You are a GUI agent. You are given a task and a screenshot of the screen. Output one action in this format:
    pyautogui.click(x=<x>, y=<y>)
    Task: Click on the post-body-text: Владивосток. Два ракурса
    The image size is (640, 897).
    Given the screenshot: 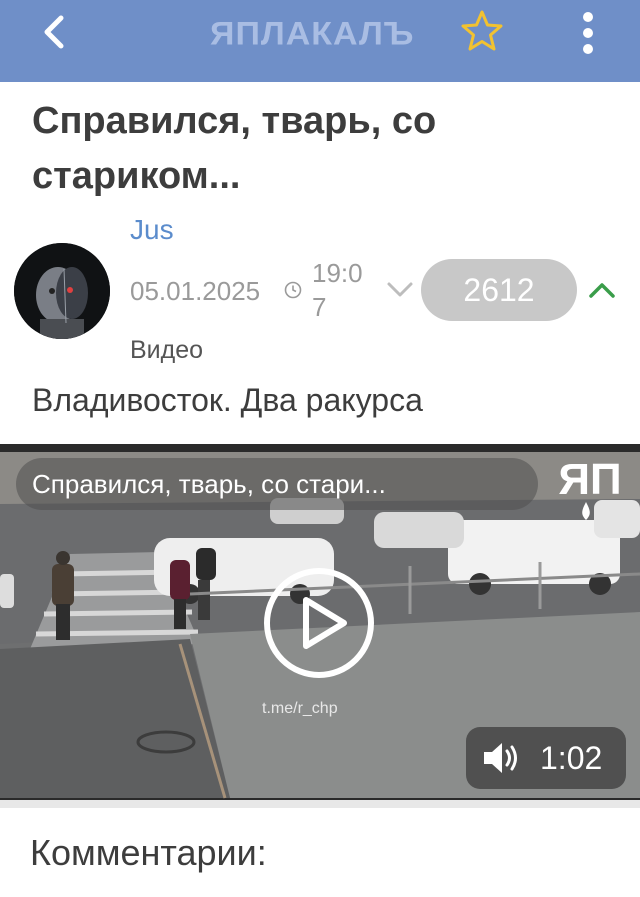 What is the action you would take?
    pyautogui.click(x=227, y=400)
    